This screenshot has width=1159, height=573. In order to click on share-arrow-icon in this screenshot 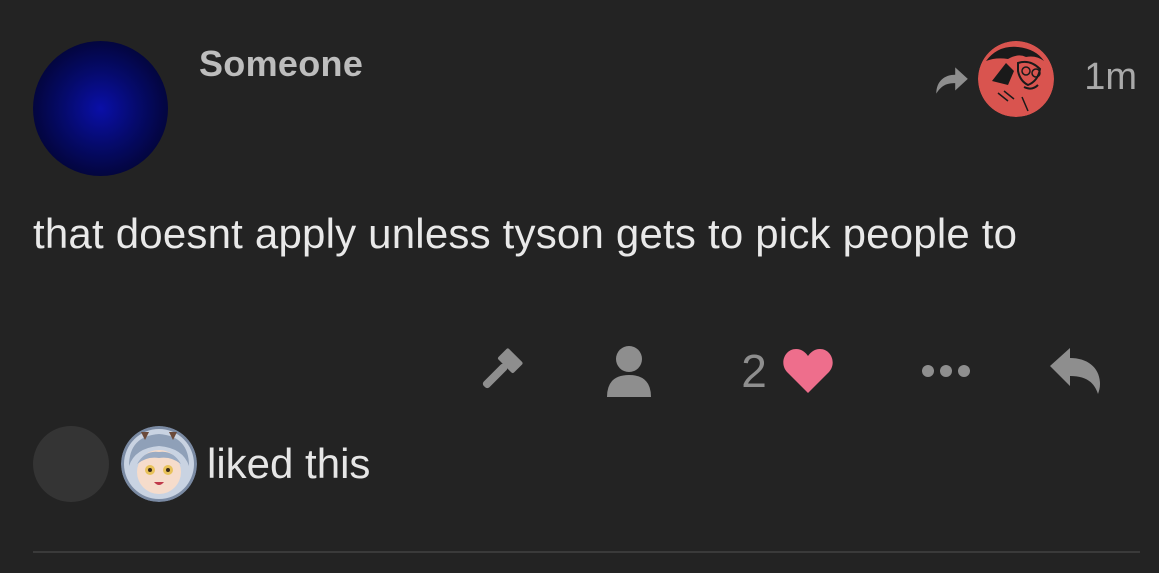, I will do `click(952, 80)`.